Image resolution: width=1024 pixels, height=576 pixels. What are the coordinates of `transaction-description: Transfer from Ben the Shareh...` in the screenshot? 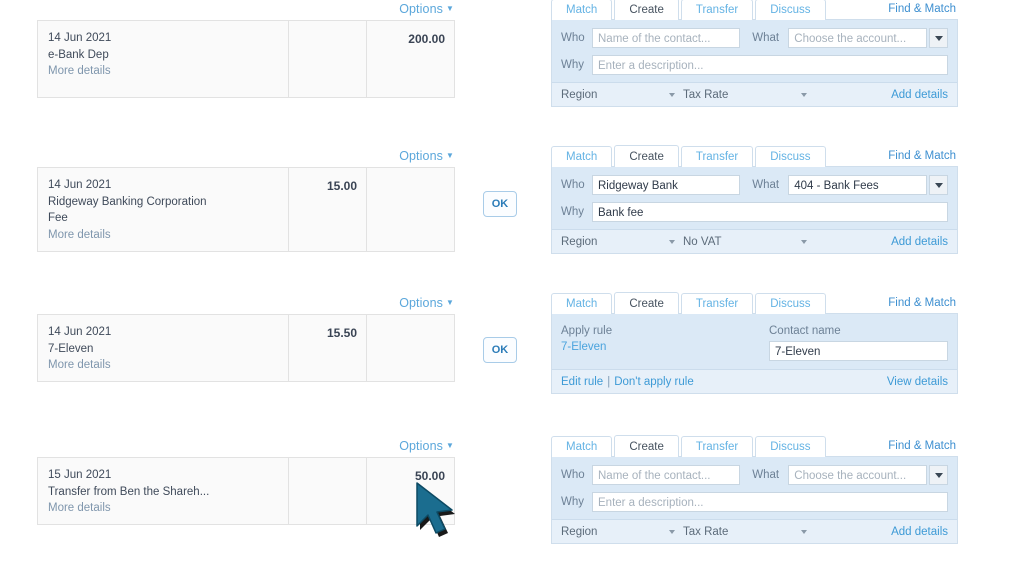 It's located at (129, 491).